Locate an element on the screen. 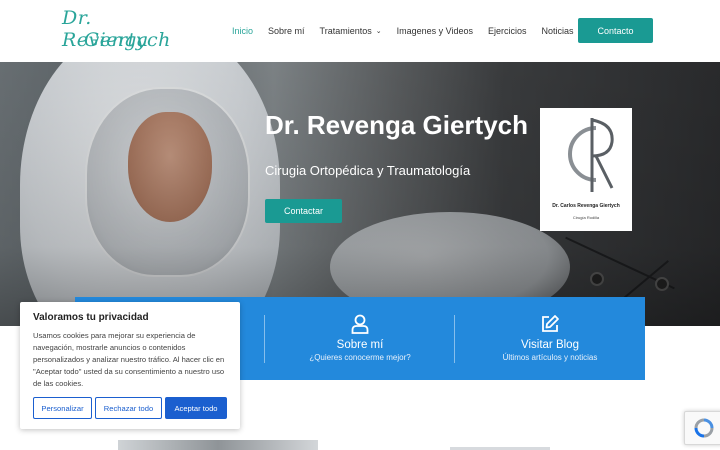 The width and height of the screenshot is (720, 450). nav-item-noticias: Noticias is located at coordinates (558, 31).